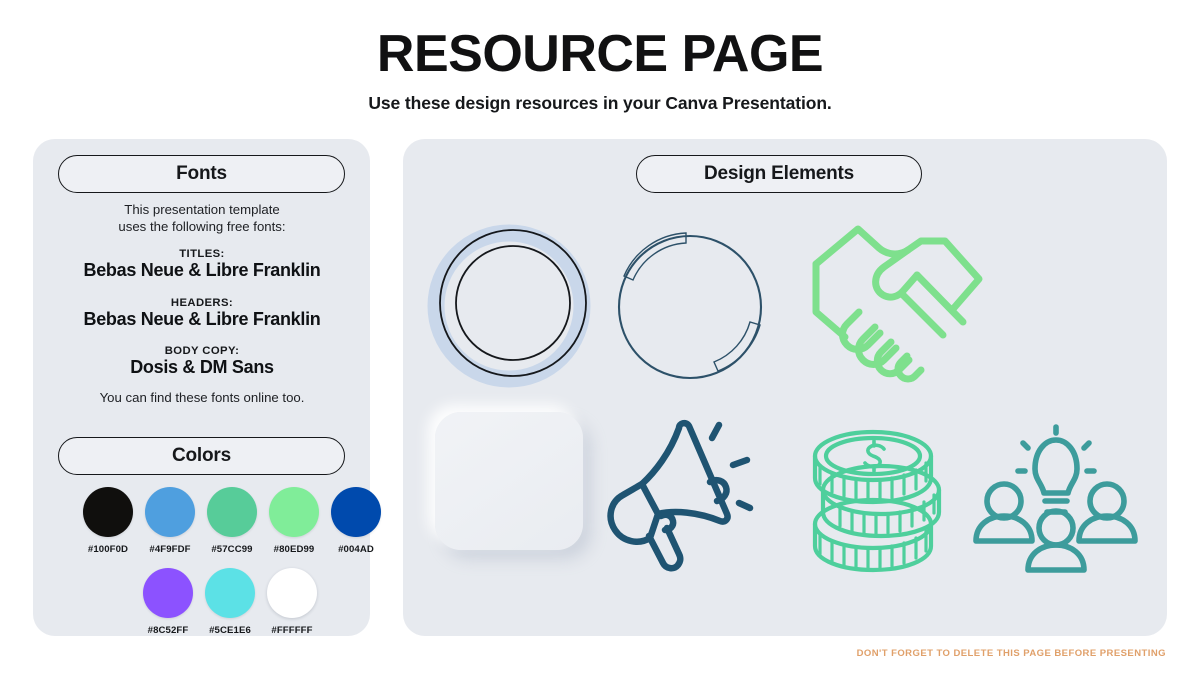  I want to click on color-swatch: #80ED99, so click(294, 521).